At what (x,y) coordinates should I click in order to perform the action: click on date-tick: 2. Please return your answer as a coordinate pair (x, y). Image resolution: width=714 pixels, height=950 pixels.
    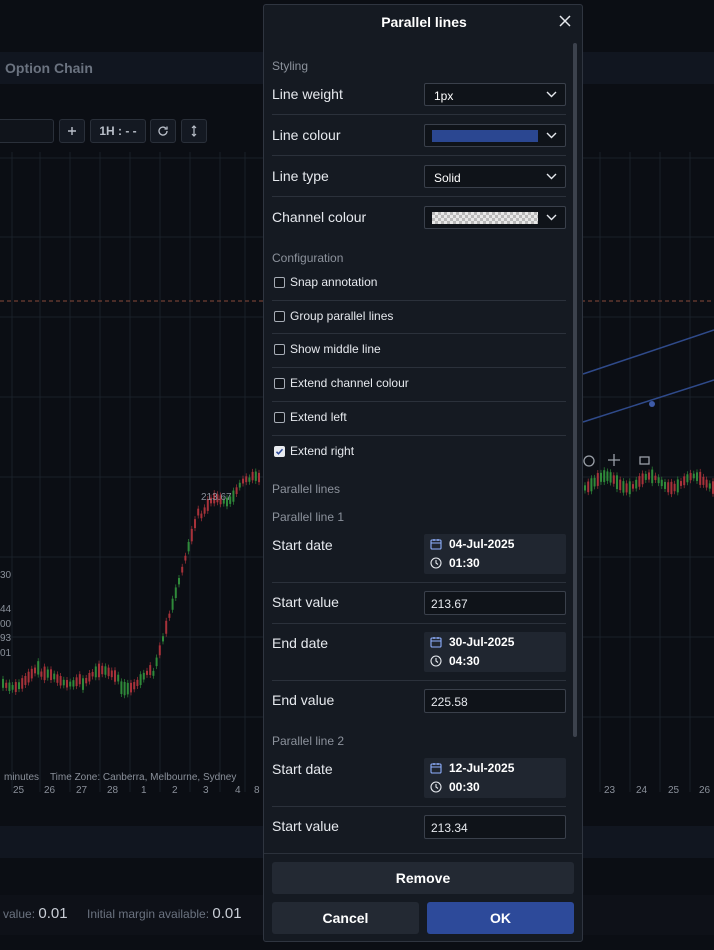
    Looking at the image, I should click on (175, 790).